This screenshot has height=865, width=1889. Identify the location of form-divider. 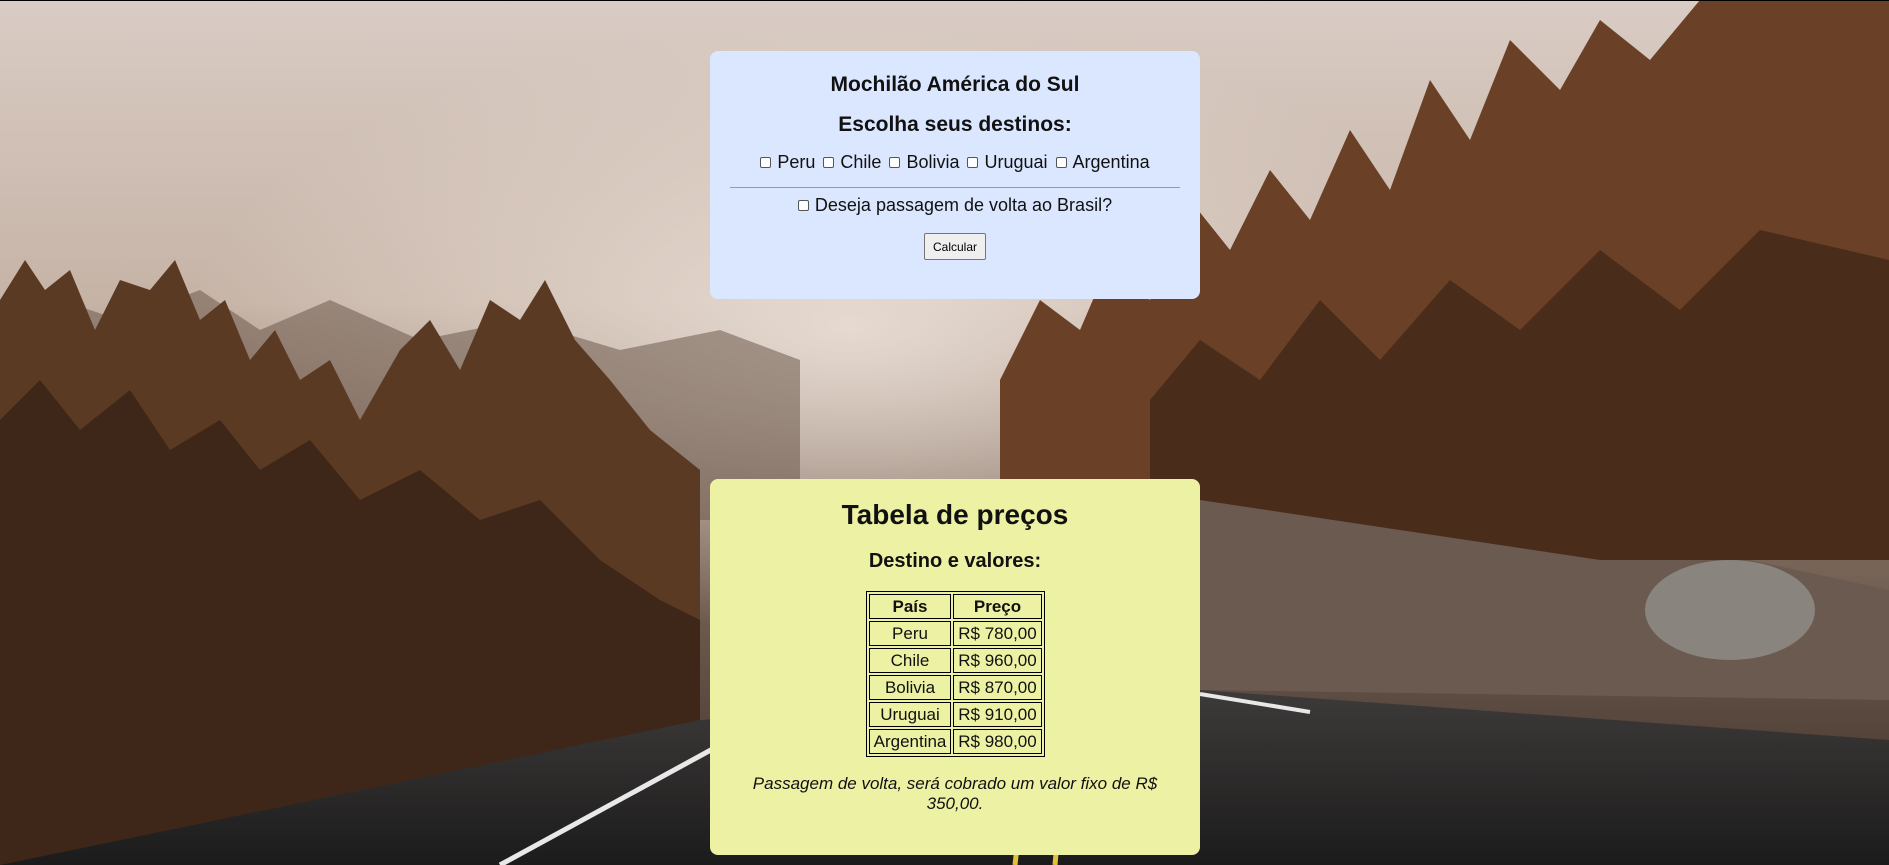
(955, 187).